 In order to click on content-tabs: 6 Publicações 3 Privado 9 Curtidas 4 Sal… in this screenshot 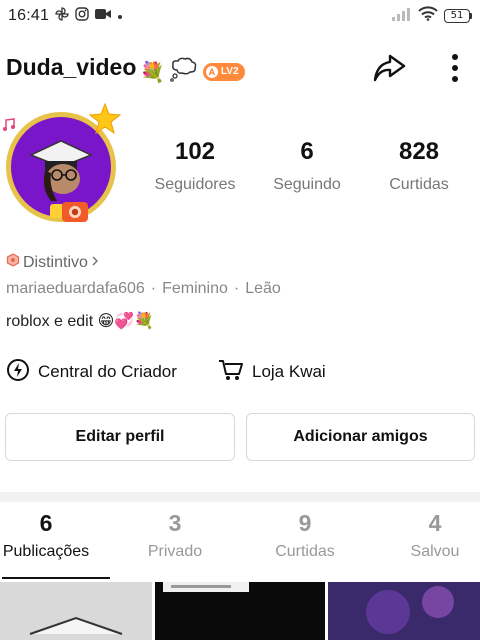, I will do `click(240, 546)`.